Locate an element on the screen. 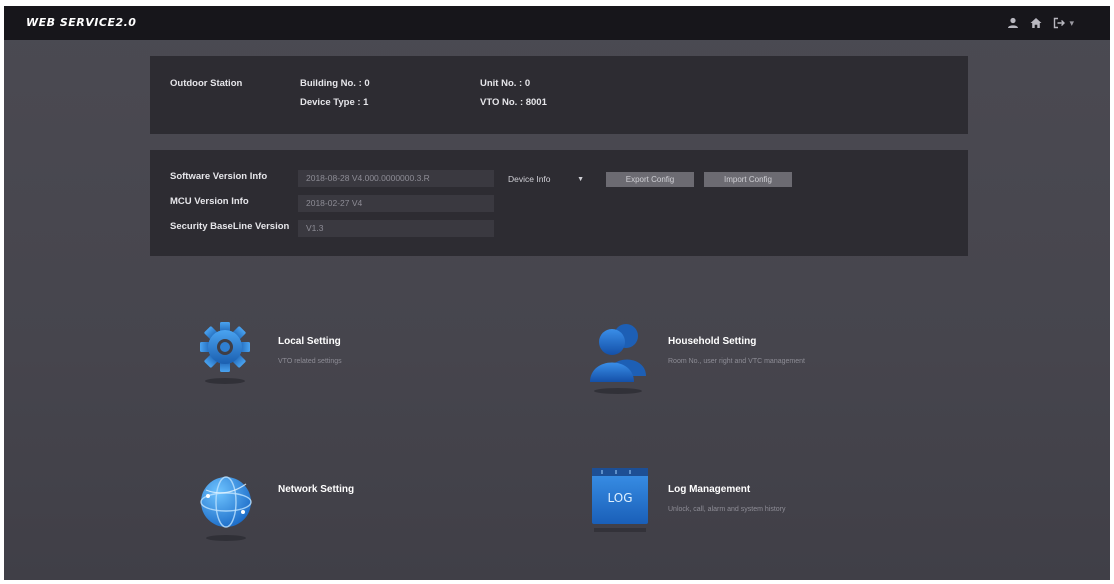 The width and height of the screenshot is (1114, 584). logout-dropdown-icon: ▾ is located at coordinates (1071, 23).